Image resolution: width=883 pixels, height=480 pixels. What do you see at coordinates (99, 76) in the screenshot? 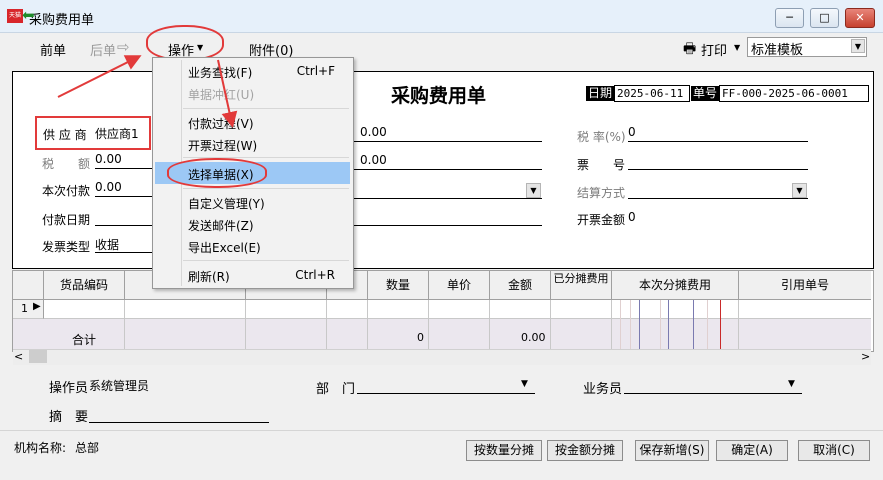
I see `arrow-to-operate` at bounding box center [99, 76].